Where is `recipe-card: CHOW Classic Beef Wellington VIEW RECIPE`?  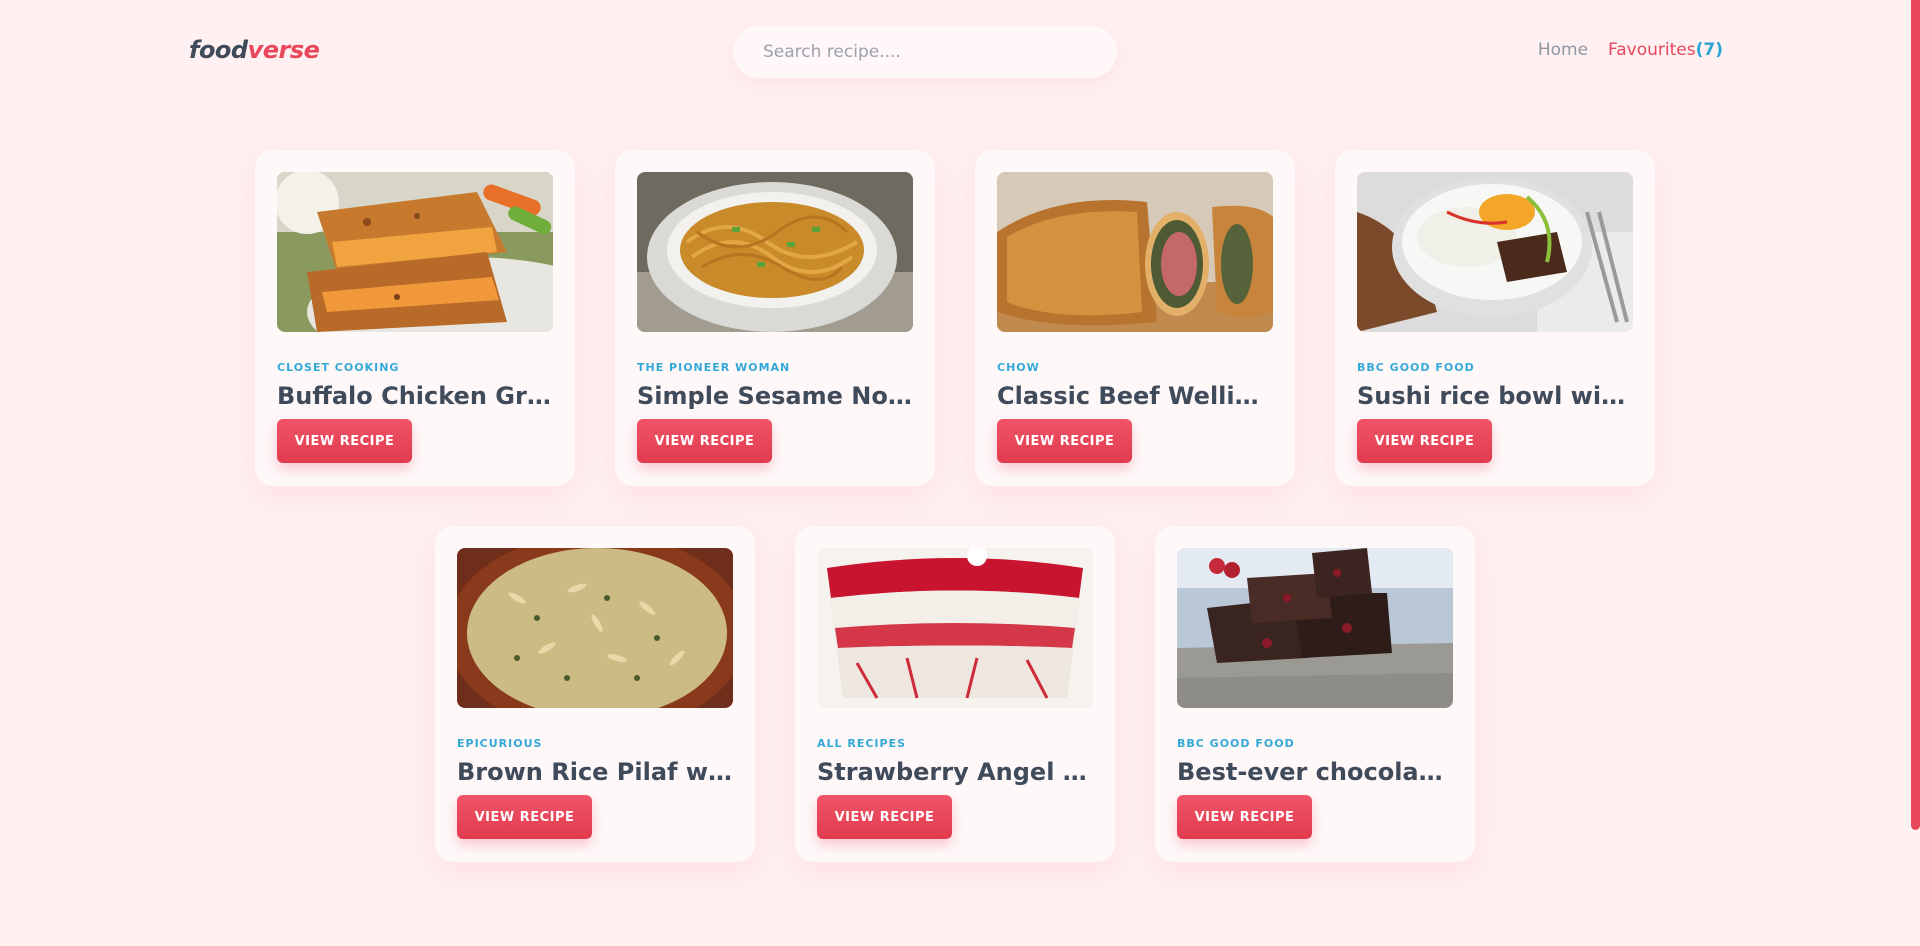 recipe-card: CHOW Classic Beef Wellington VIEW RECIPE is located at coordinates (1135, 318).